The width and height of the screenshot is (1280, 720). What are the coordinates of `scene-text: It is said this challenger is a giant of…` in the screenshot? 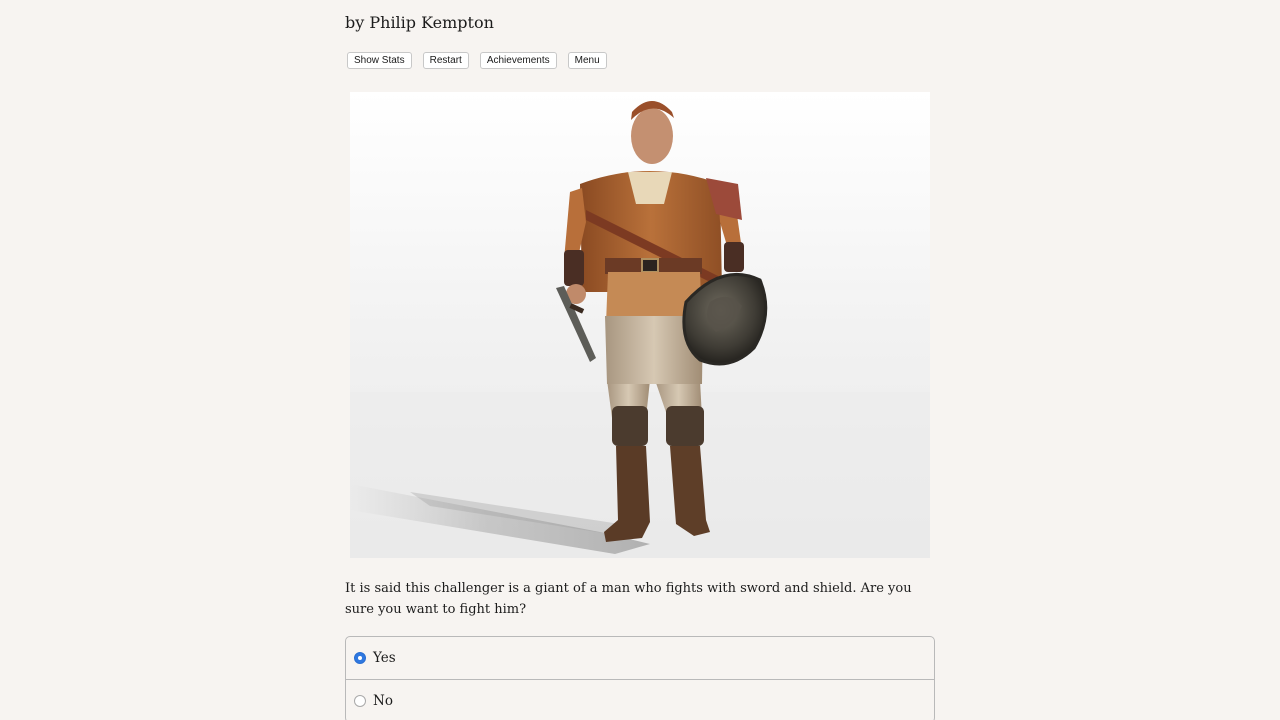 It's located at (628, 599).